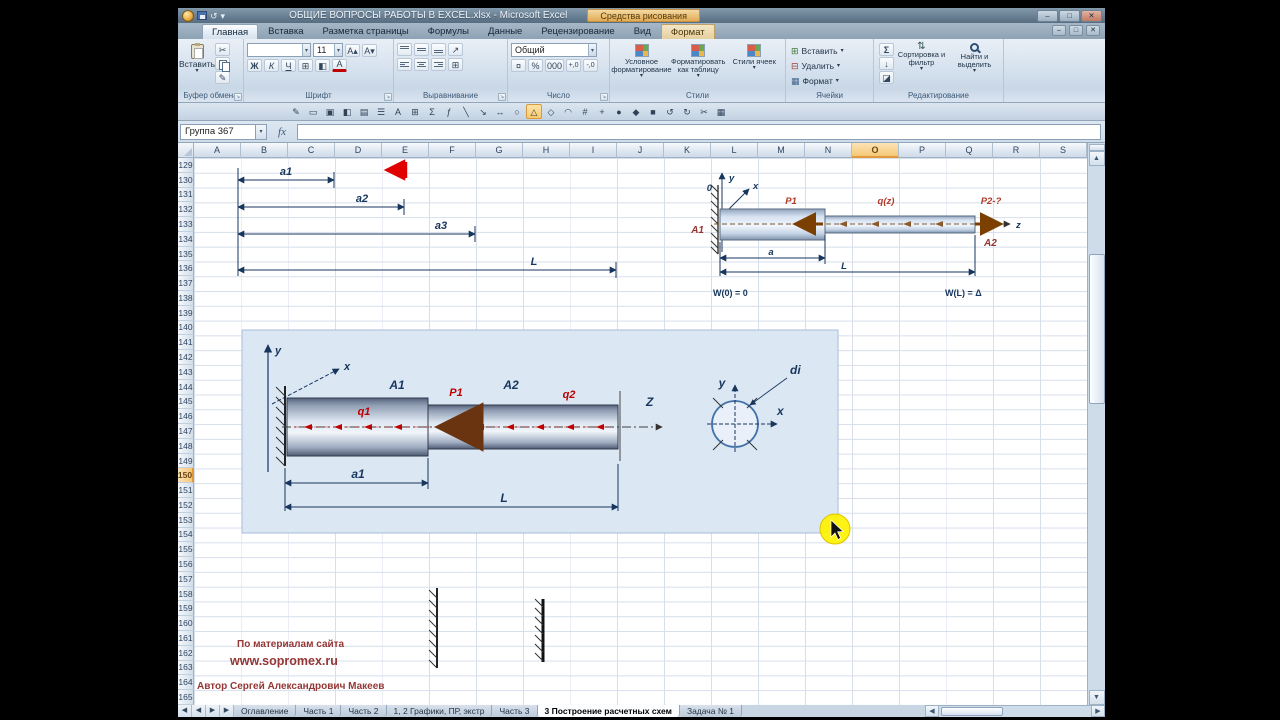 The image size is (1280, 720). Describe the element at coordinates (188, 15) in the screenshot. I see `office-button-icon` at that location.